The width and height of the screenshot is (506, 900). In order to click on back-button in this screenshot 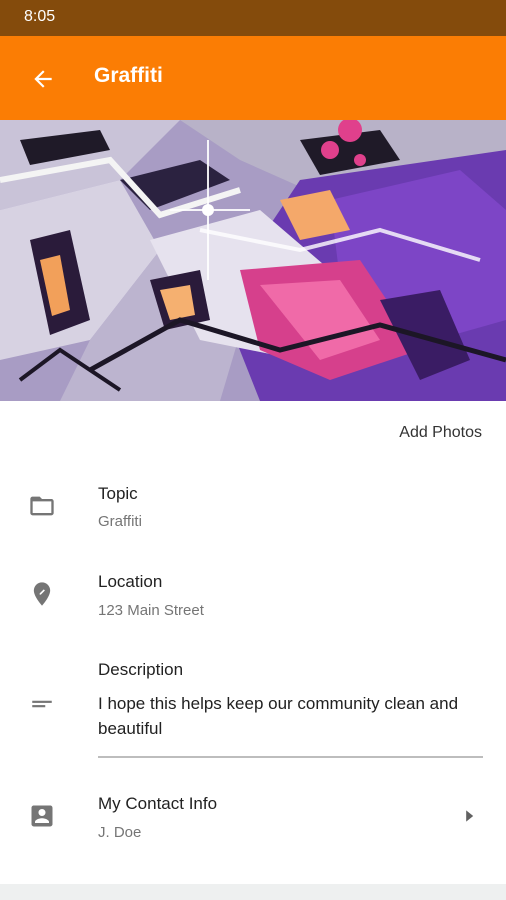, I will do `click(43, 79)`.